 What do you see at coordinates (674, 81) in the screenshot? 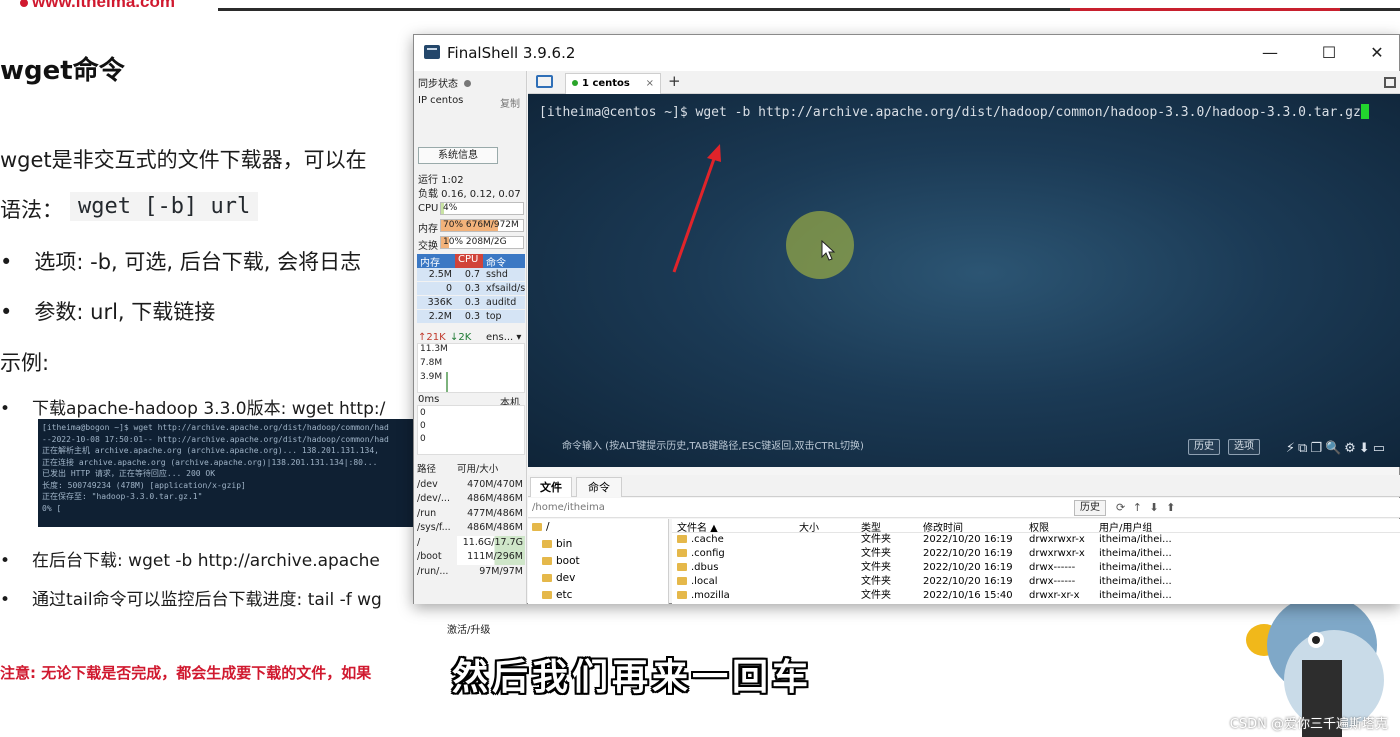
I see `add-tab-button: +` at bounding box center [674, 81].